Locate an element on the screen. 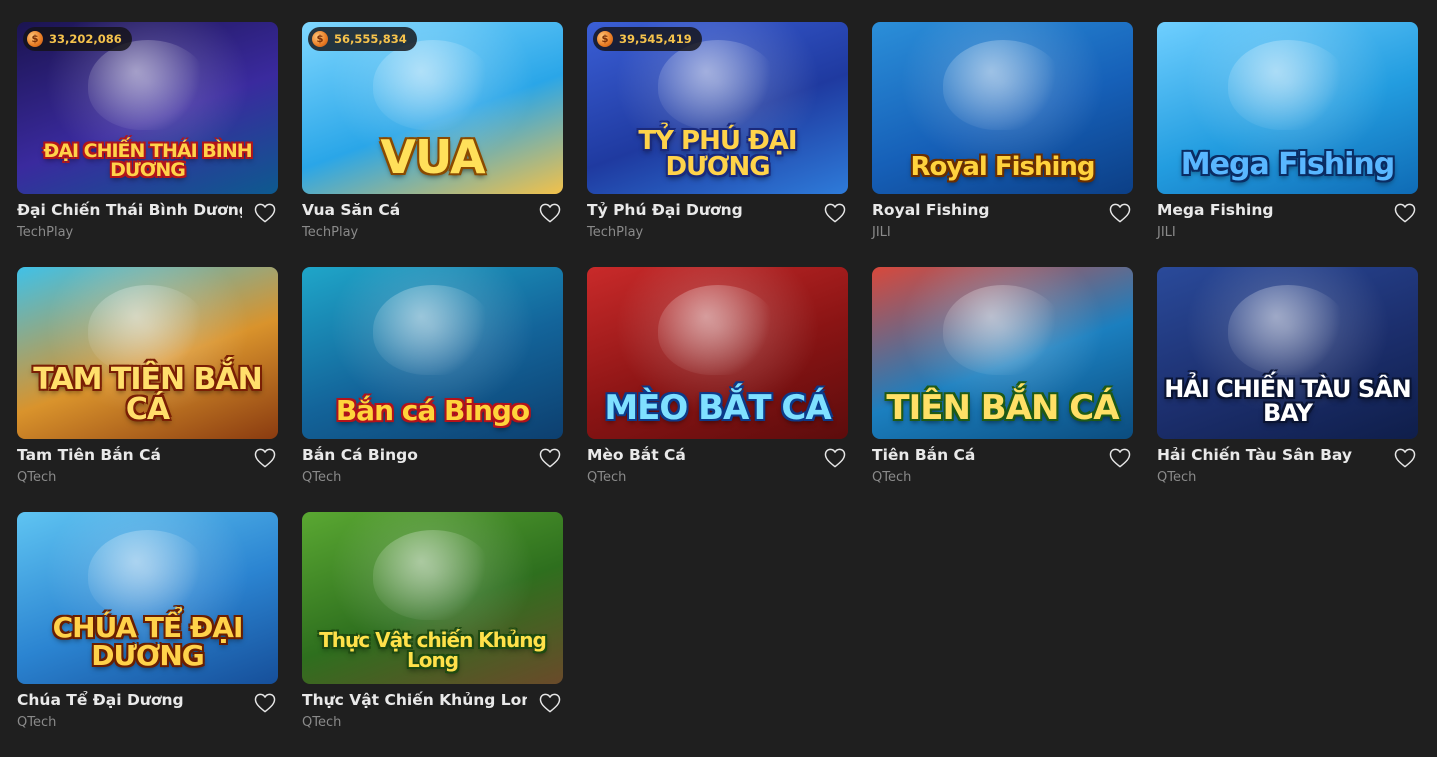  game-title: Tỷ Phú Đại Dương is located at coordinates (665, 210).